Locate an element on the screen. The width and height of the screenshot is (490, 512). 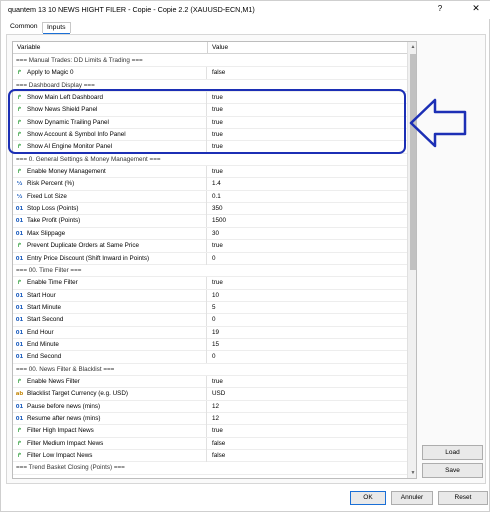
input-row: 01 Start Hour 10 is located at coordinates (210, 295).